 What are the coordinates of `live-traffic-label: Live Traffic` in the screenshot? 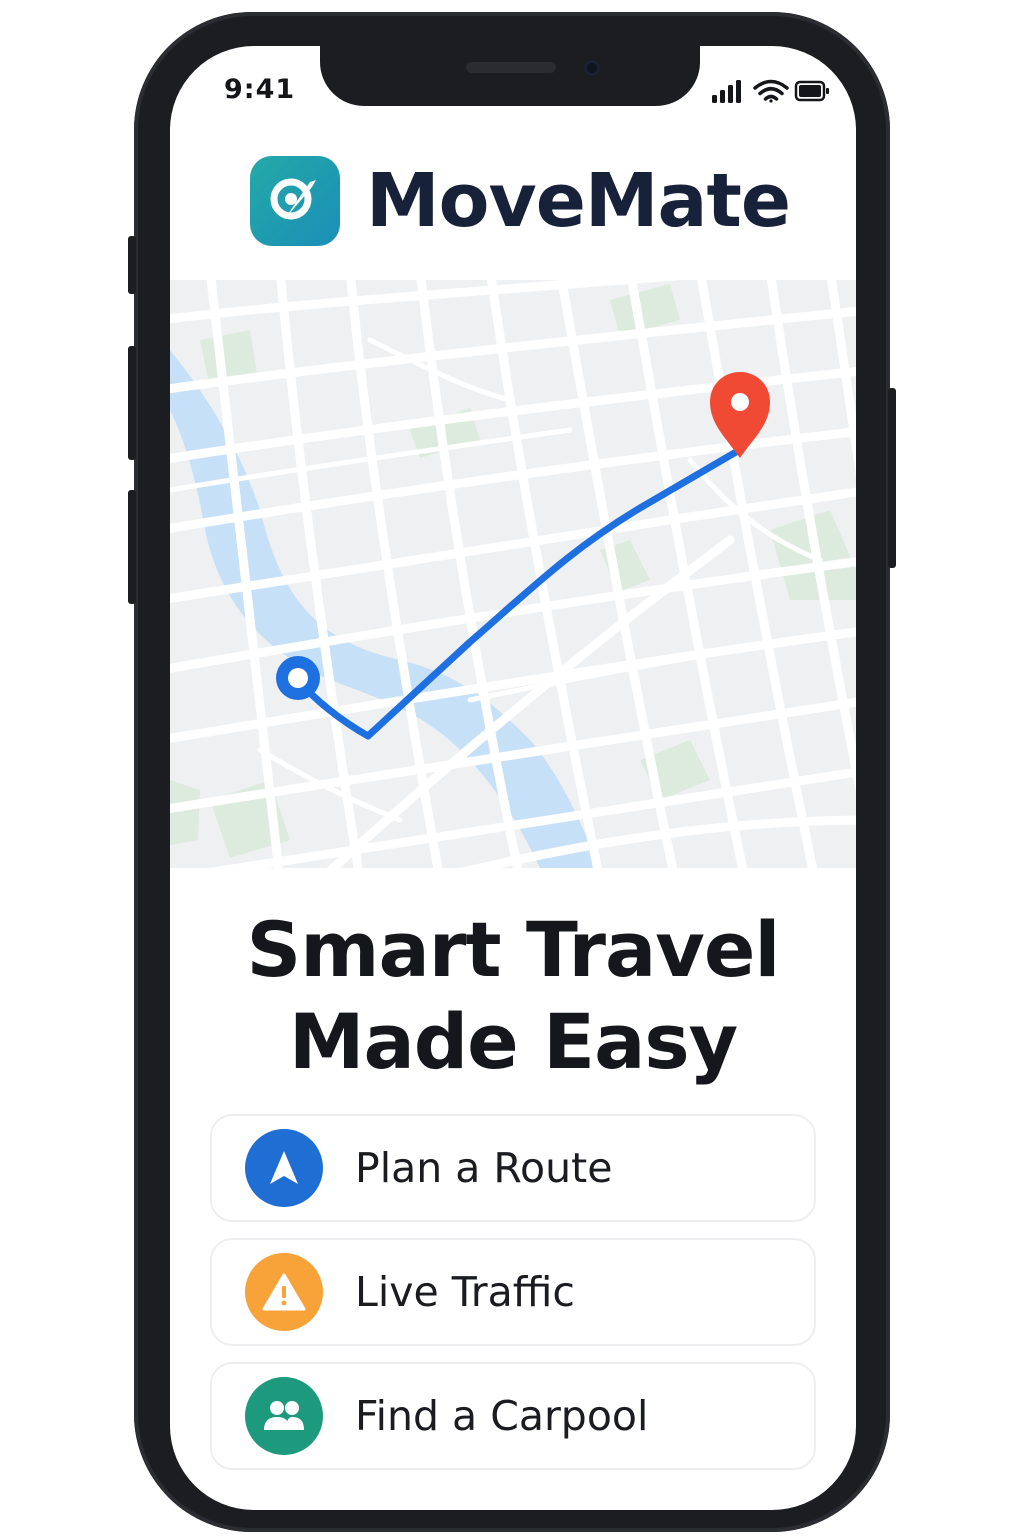 It's located at (465, 1292).